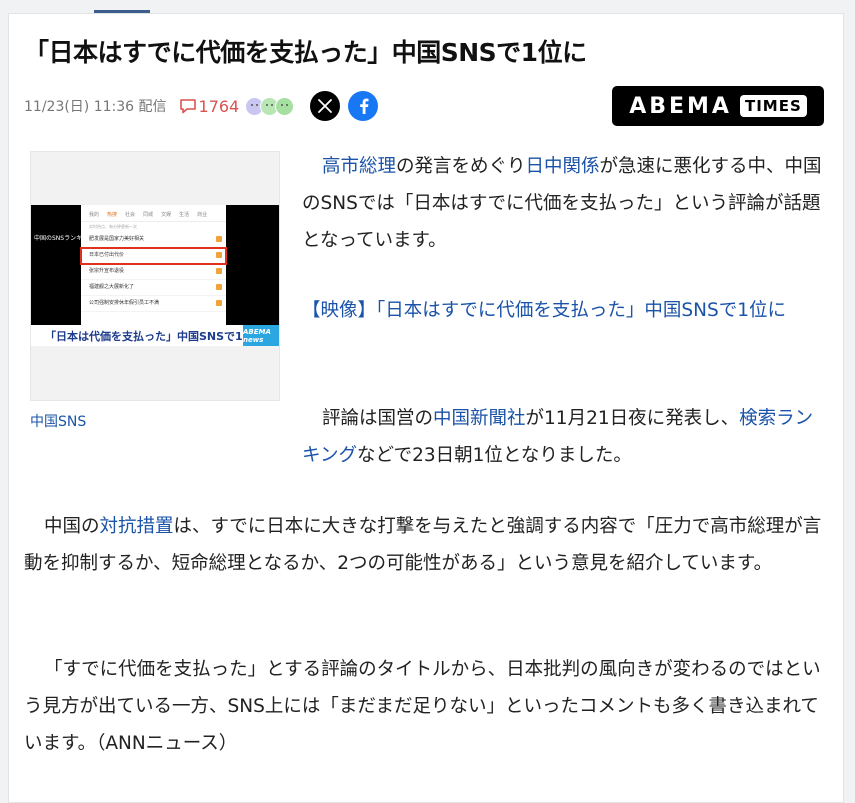 This screenshot has height=803, width=855. I want to click on phone-row-text: 日本已付出代价, so click(107, 255).